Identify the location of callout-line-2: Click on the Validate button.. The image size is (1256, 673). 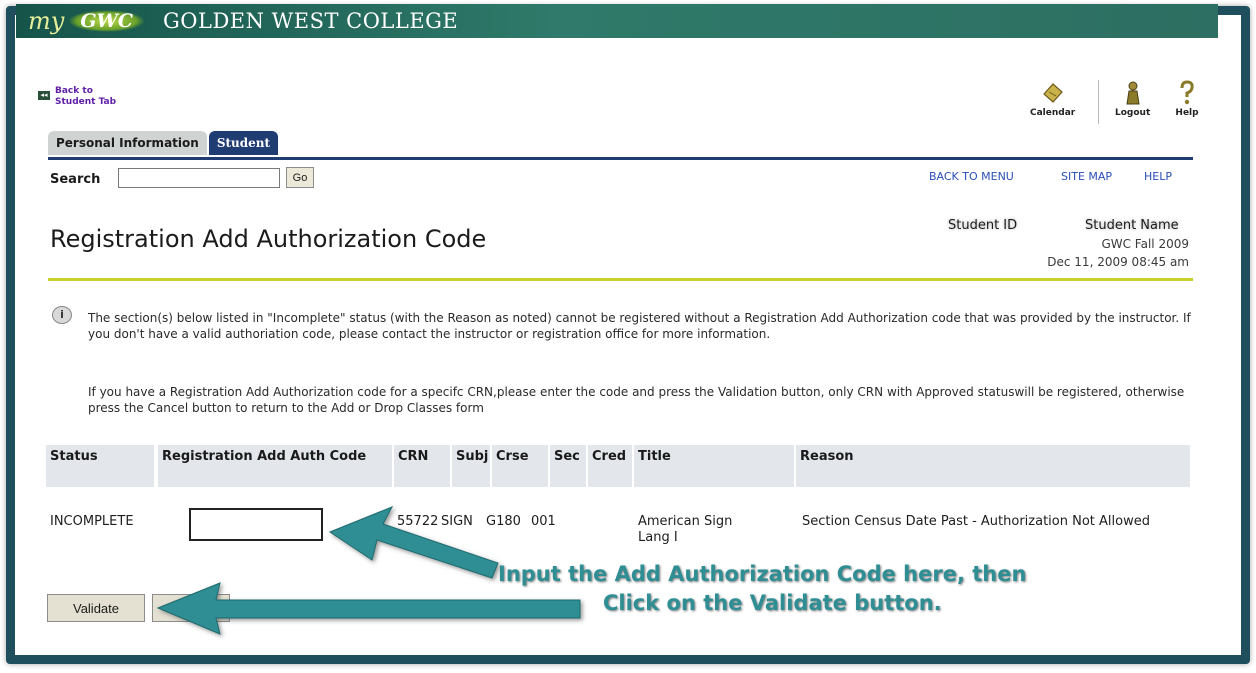
(772, 603).